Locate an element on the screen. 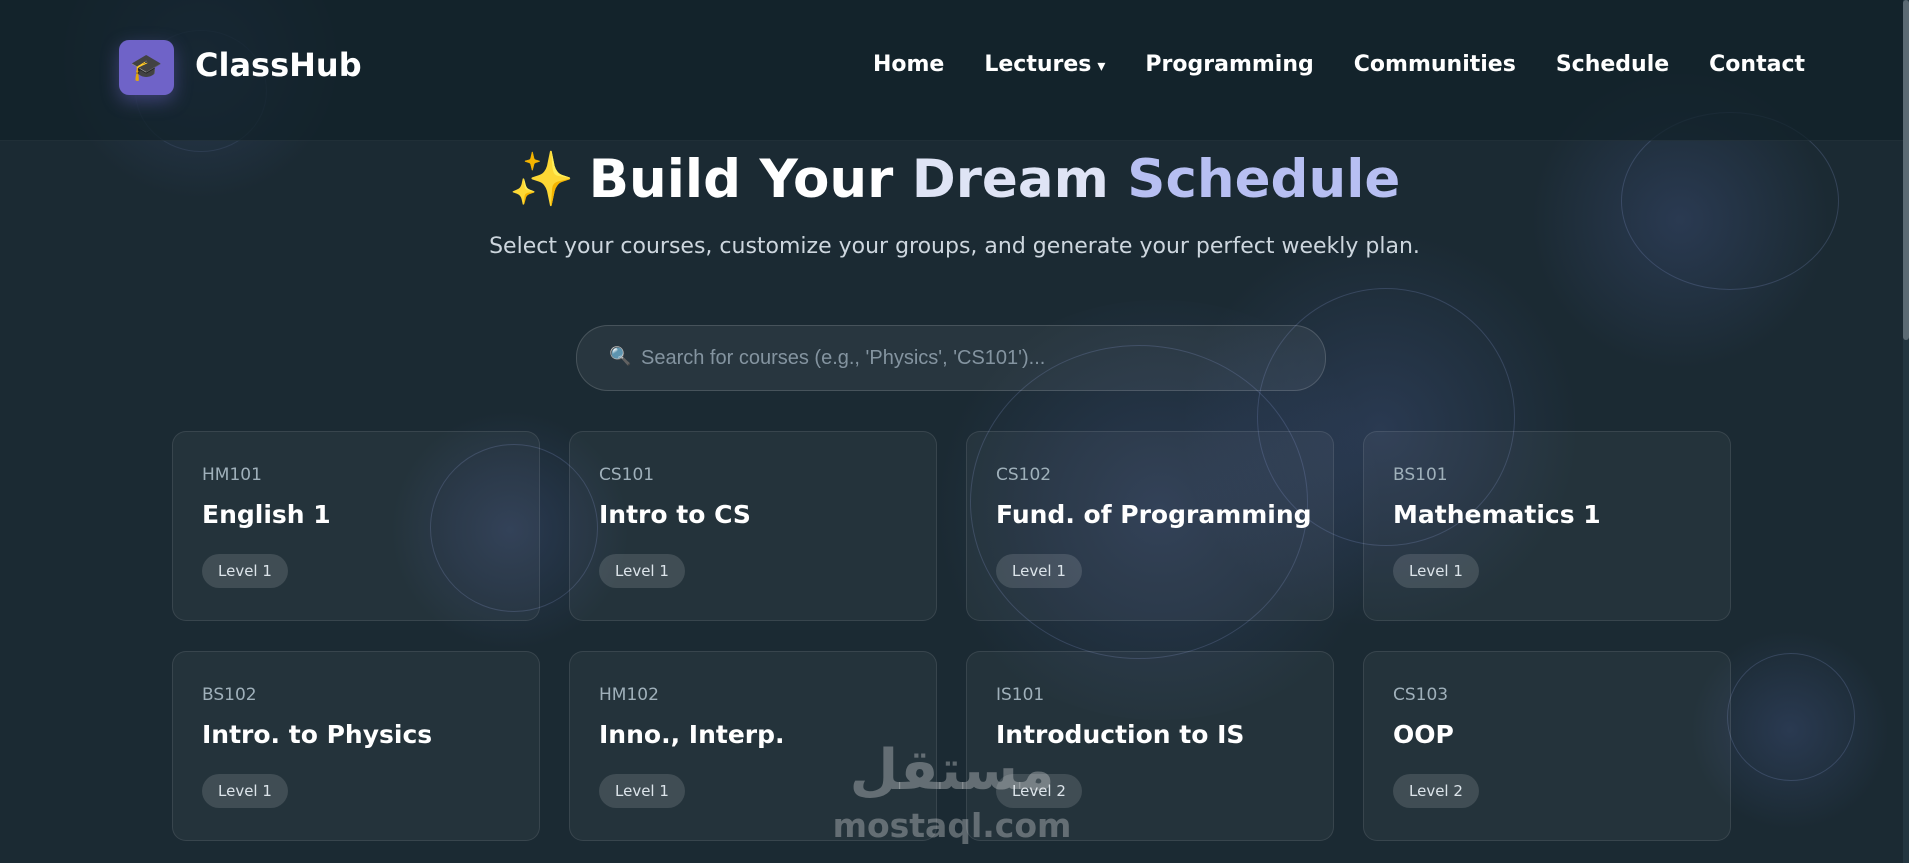  nav-link-schedule: Schedule is located at coordinates (1612, 64).